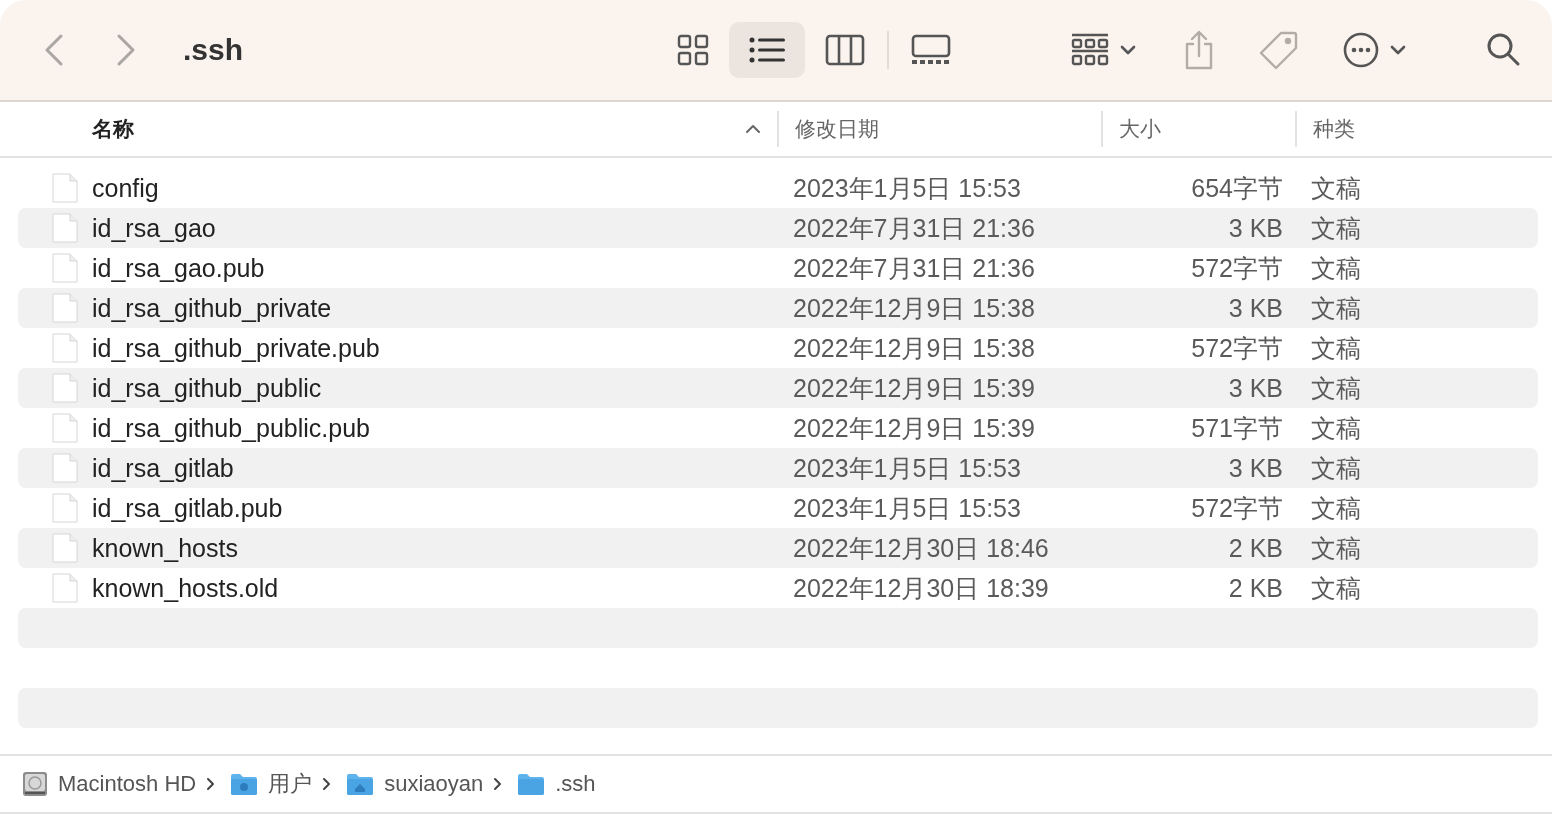 This screenshot has height=824, width=1552. Describe the element at coordinates (1504, 50) in the screenshot. I see `search-button` at that location.